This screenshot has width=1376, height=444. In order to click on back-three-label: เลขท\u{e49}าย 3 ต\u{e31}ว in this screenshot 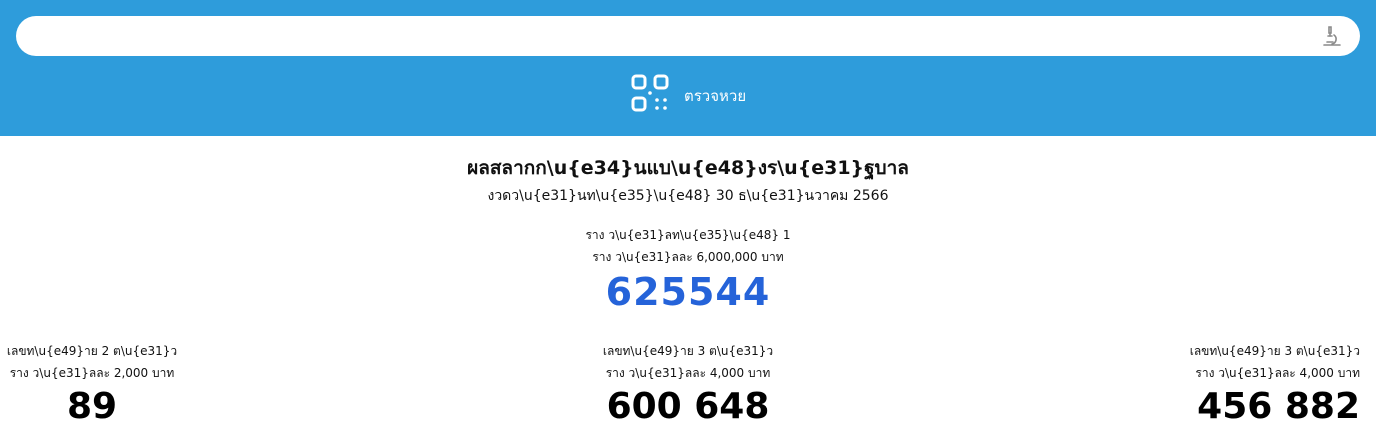, I will do `click(1274, 351)`.